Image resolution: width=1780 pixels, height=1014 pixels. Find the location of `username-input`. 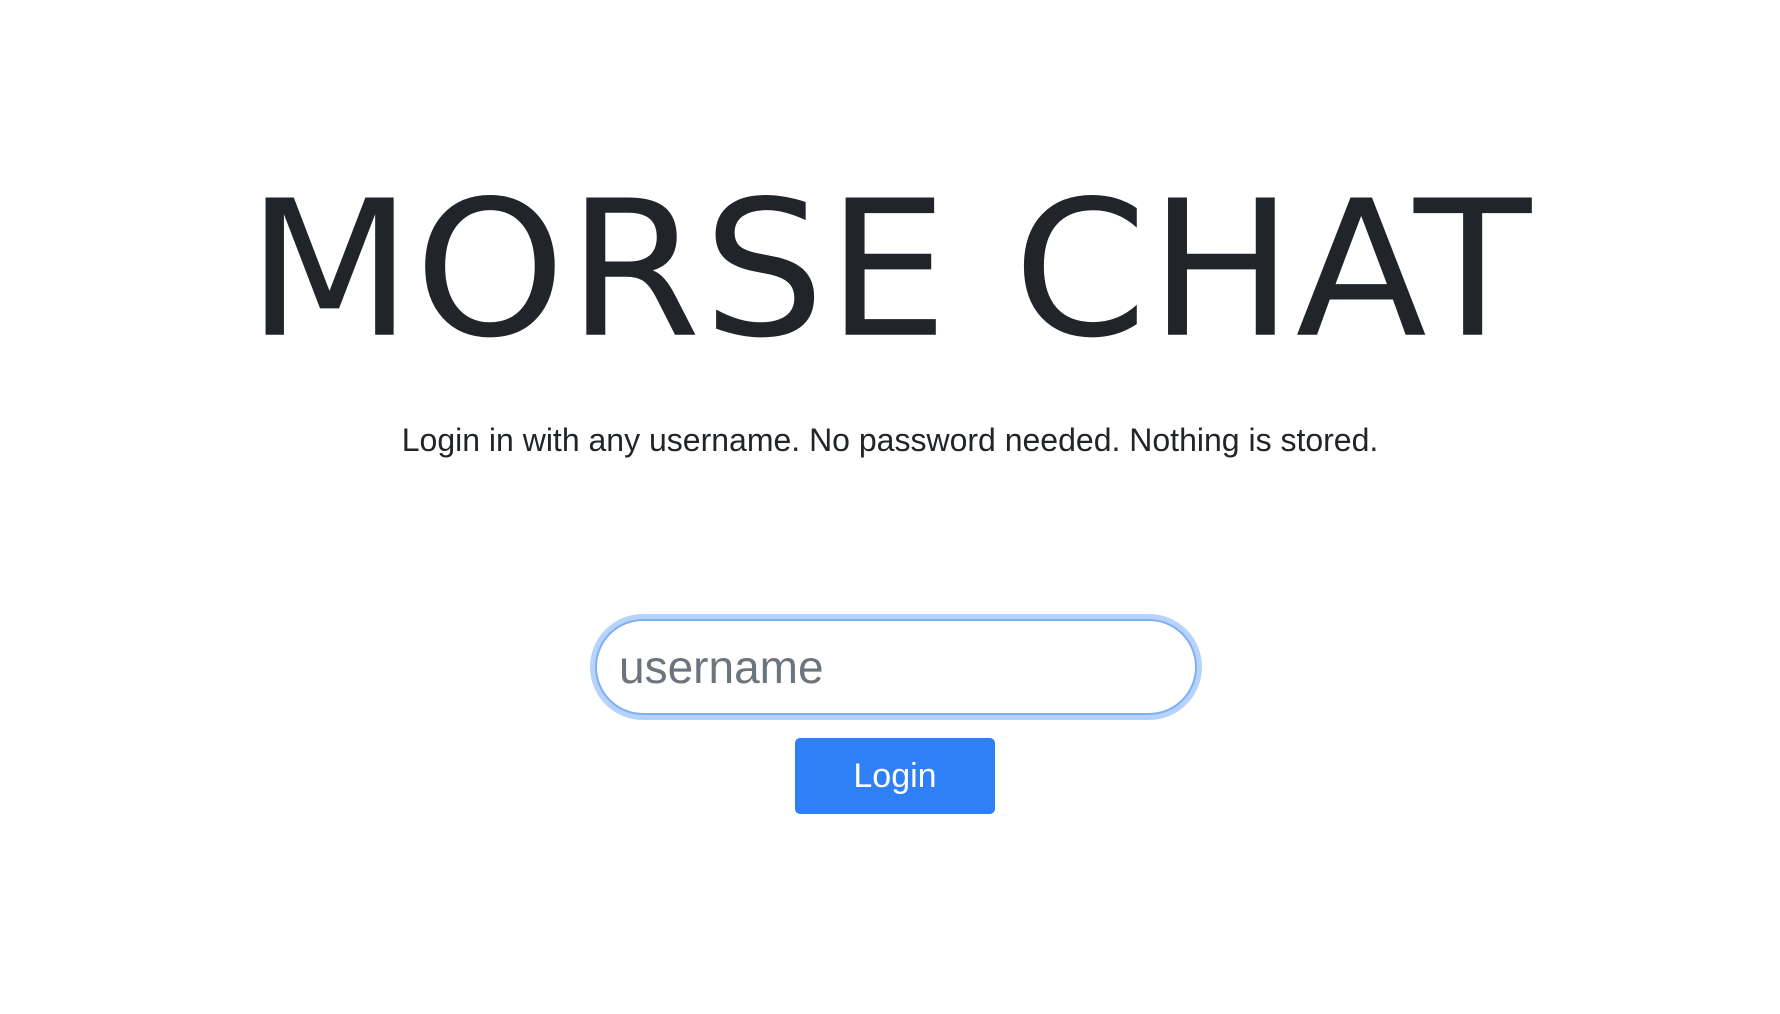

username-input is located at coordinates (896, 667).